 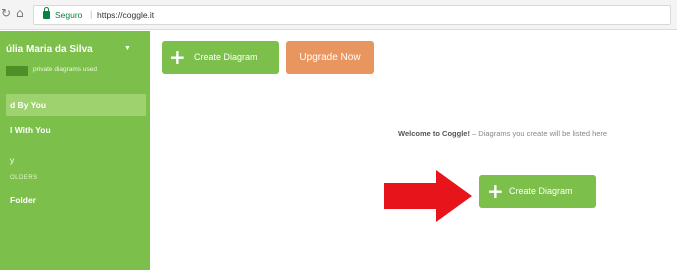 I want to click on secure-label: Seguro, so click(x=69, y=15).